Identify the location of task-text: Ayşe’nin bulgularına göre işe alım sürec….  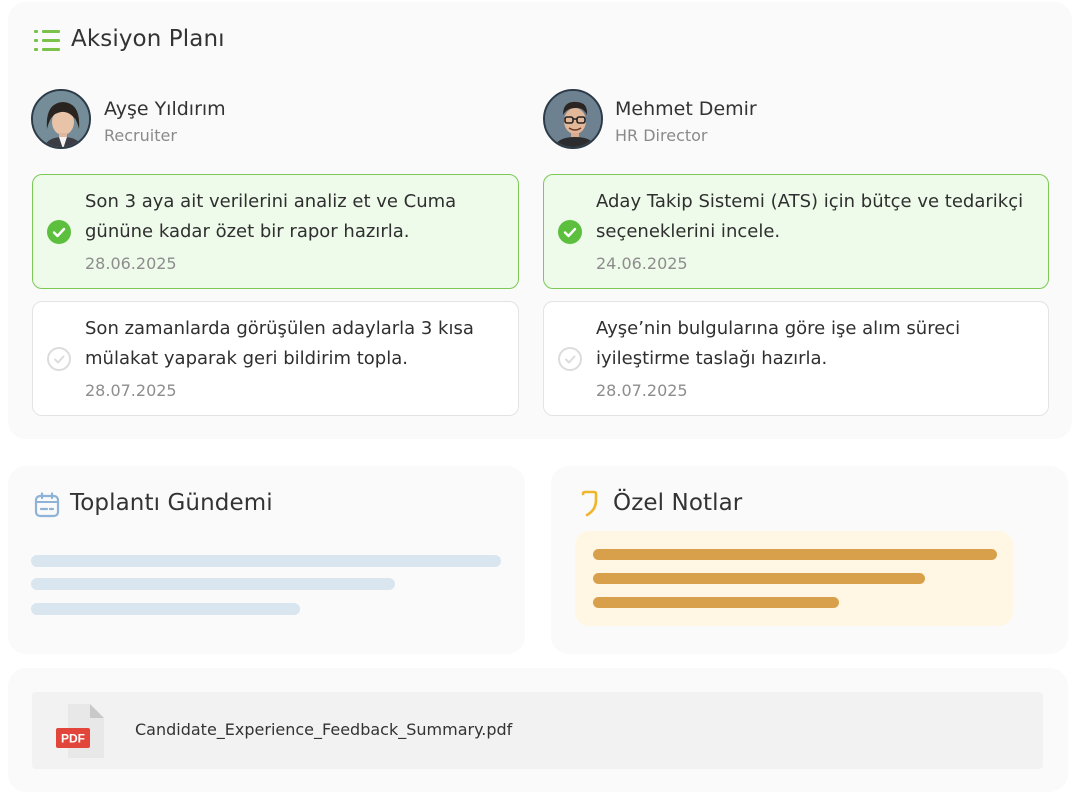
(778, 343).